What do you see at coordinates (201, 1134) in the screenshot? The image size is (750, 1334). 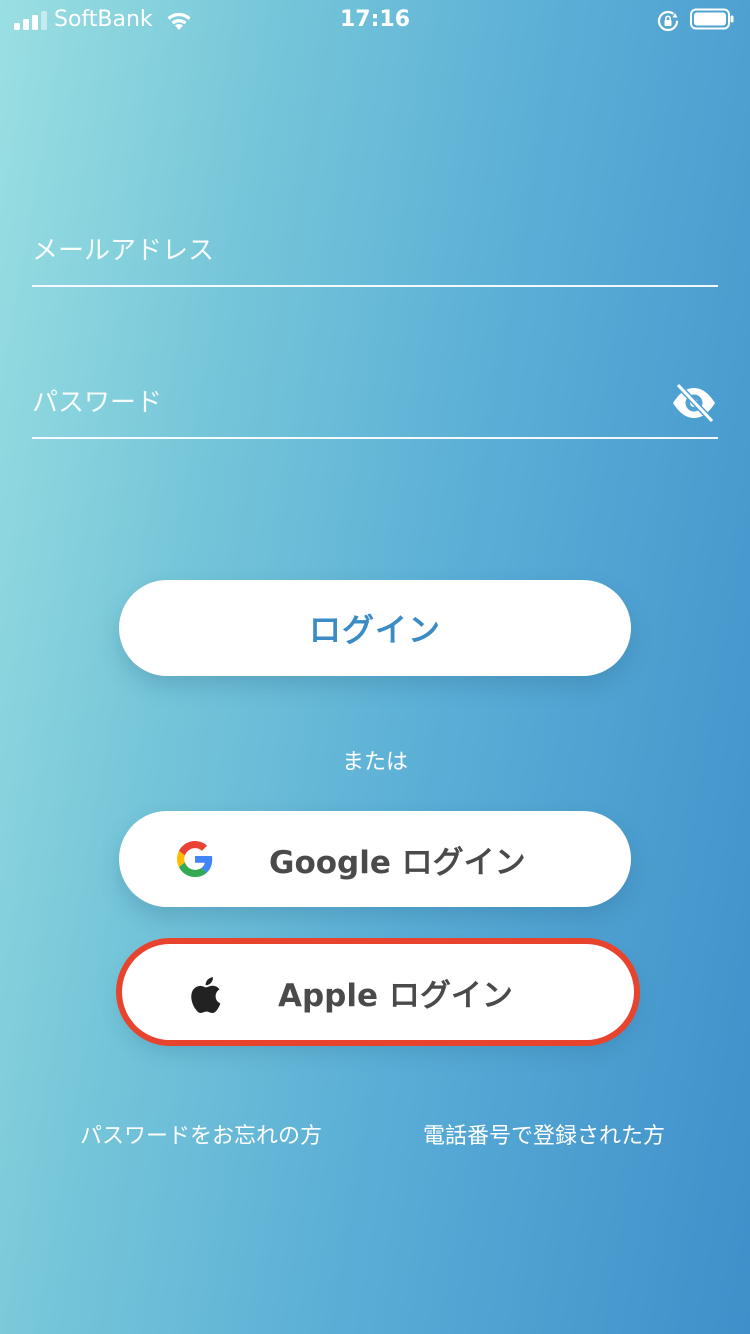 I see `forgot-password-link: パスワードをお忘れの方` at bounding box center [201, 1134].